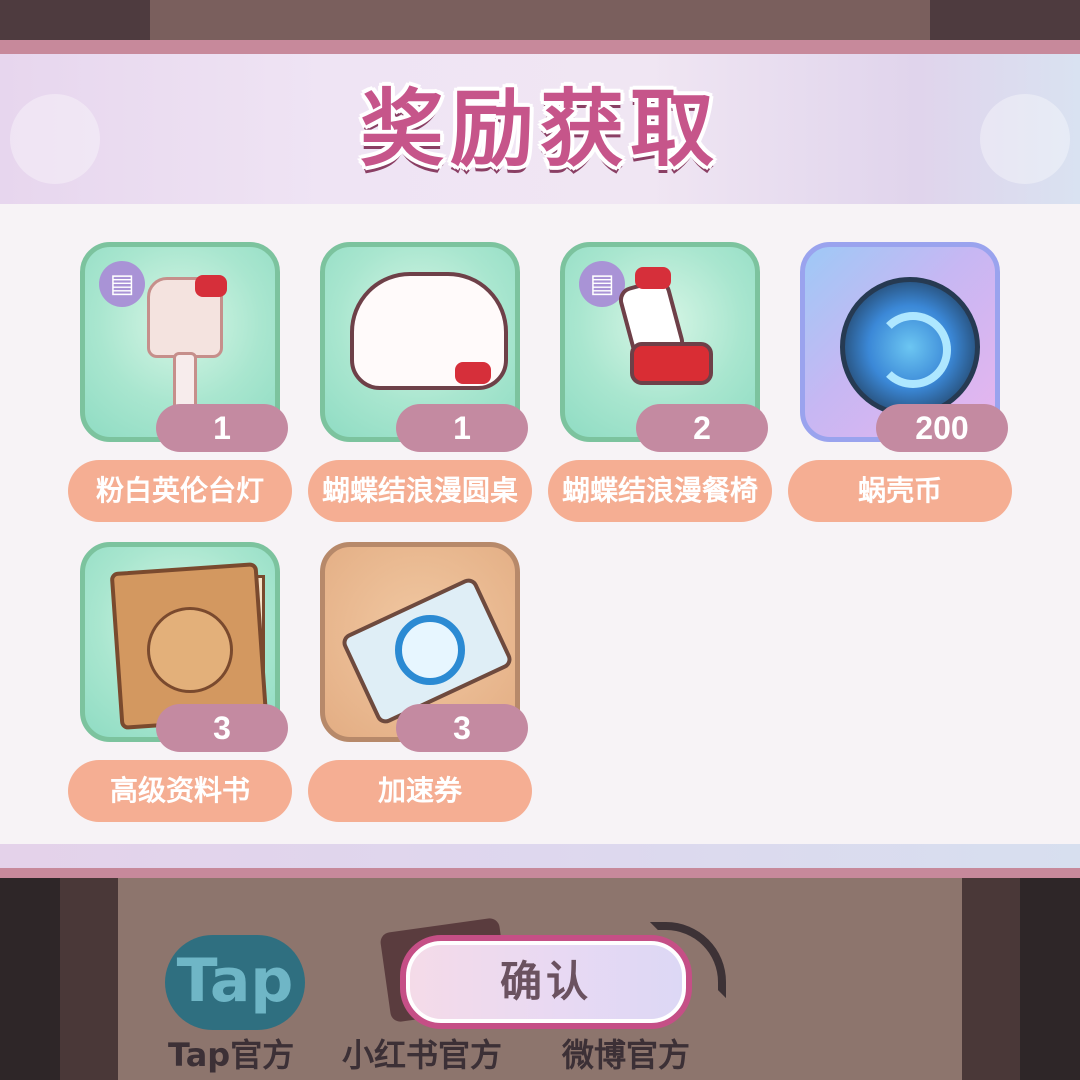  What do you see at coordinates (231, 1055) in the screenshot?
I see `social-link-tap: Tap官方` at bounding box center [231, 1055].